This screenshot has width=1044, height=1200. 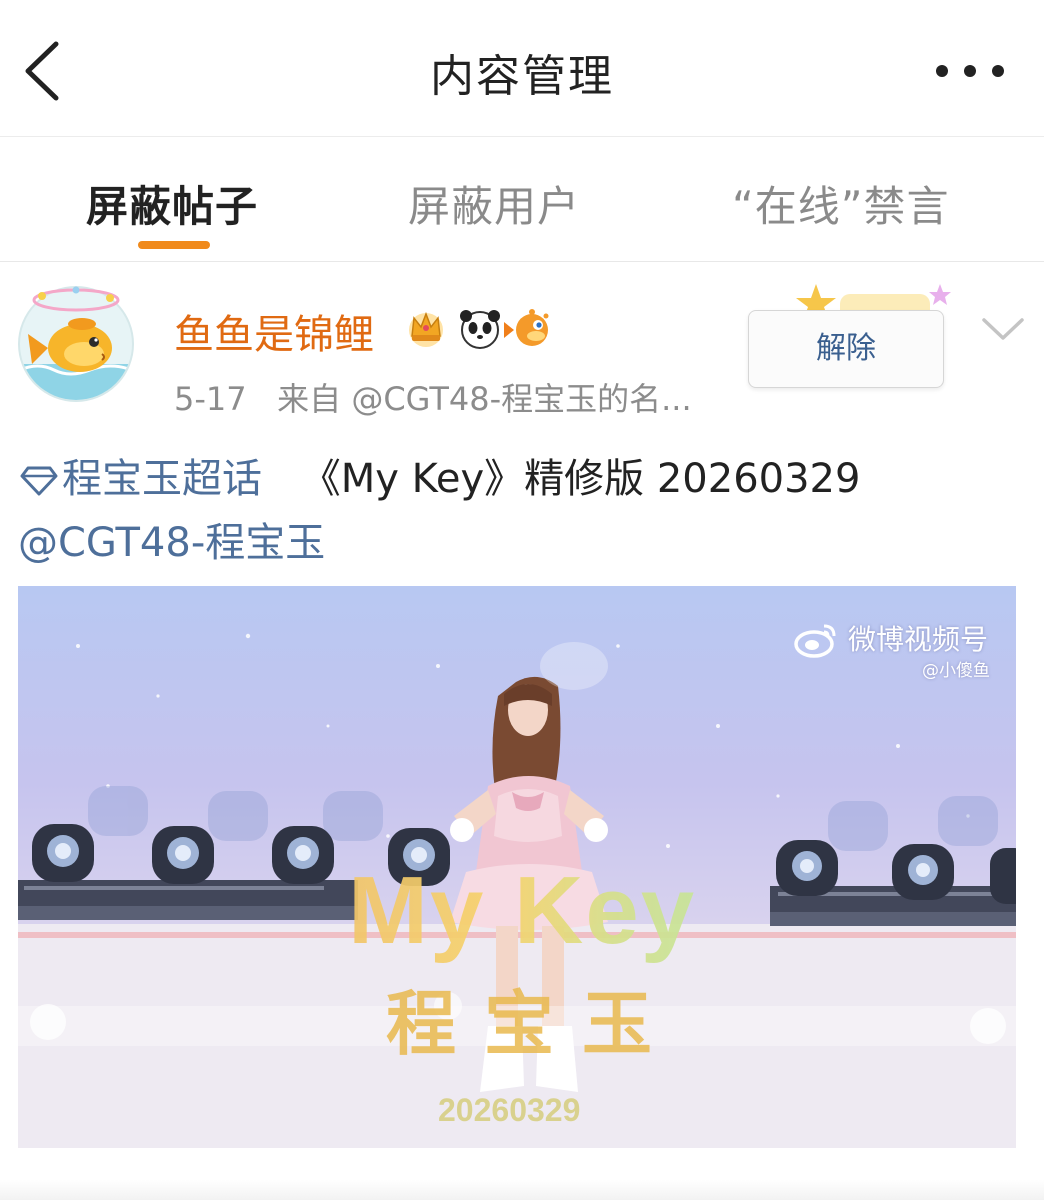 I want to click on chevron-down-icon, so click(x=1003, y=329).